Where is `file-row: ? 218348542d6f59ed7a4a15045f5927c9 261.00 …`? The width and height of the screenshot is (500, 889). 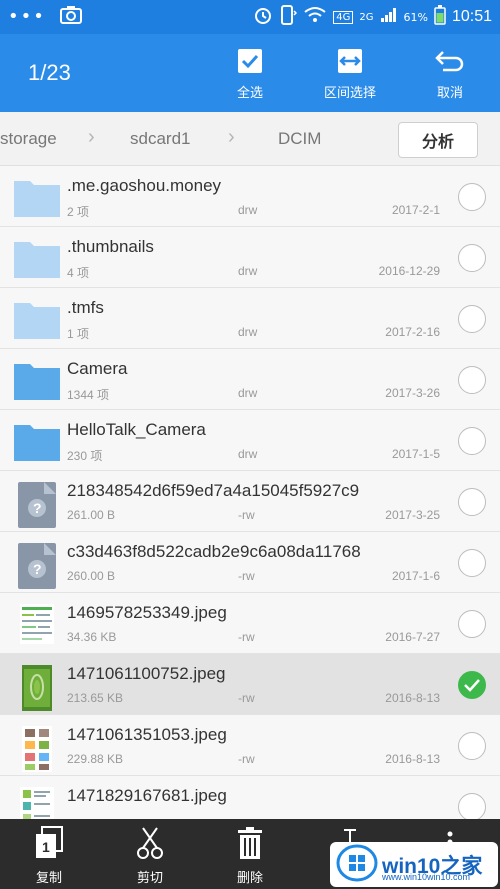 file-row: ? 218348542d6f59ed7a4a15045f5927c9 261.00 … is located at coordinates (250, 501).